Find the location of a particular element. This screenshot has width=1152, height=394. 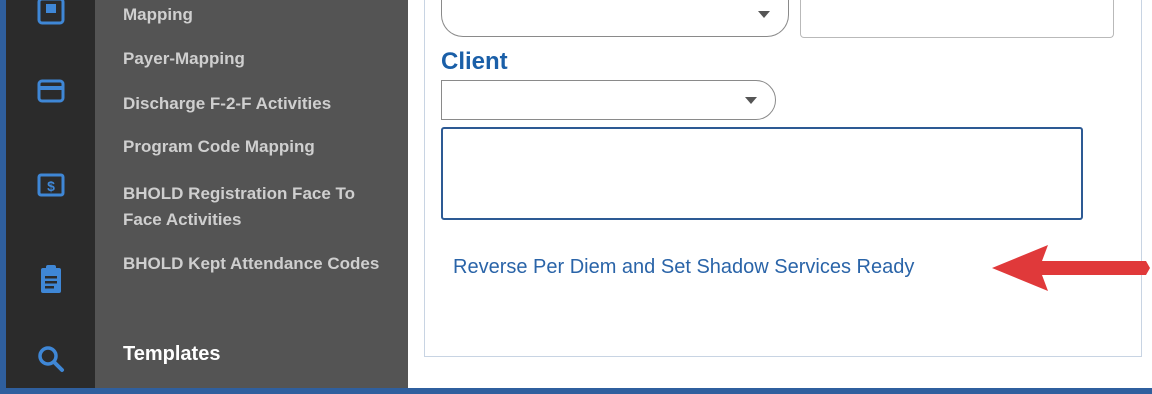

dollar-icon: $ is located at coordinates (51, 185).